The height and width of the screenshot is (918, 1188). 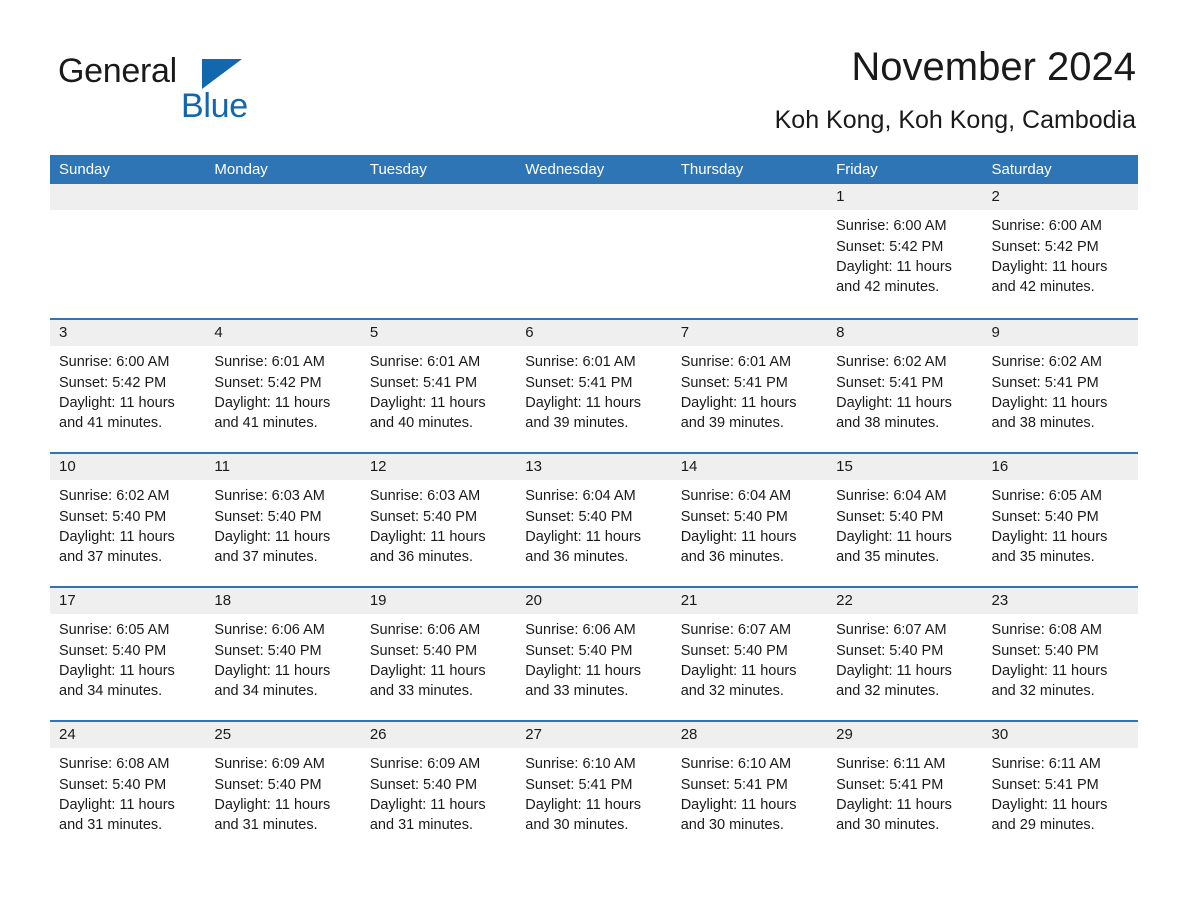 What do you see at coordinates (583, 547) in the screenshot?
I see `daylight-text: Daylight: 11 hours and 36 minutes.` at bounding box center [583, 547].